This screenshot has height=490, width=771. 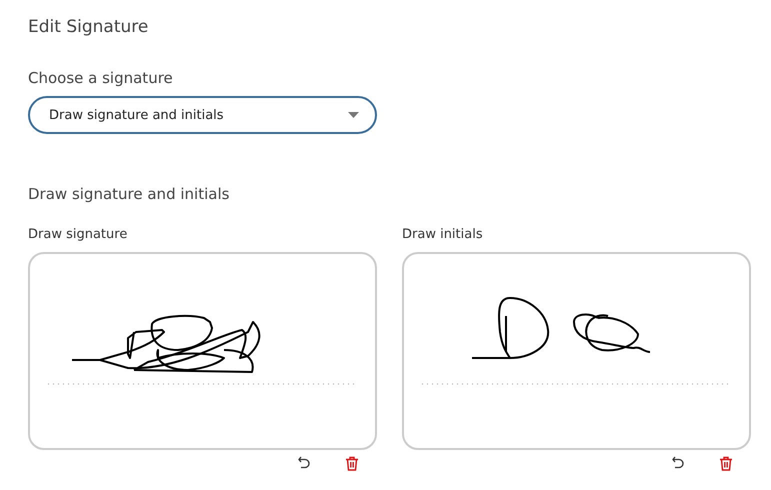 I want to click on page-title: Edit Signature, so click(x=89, y=27).